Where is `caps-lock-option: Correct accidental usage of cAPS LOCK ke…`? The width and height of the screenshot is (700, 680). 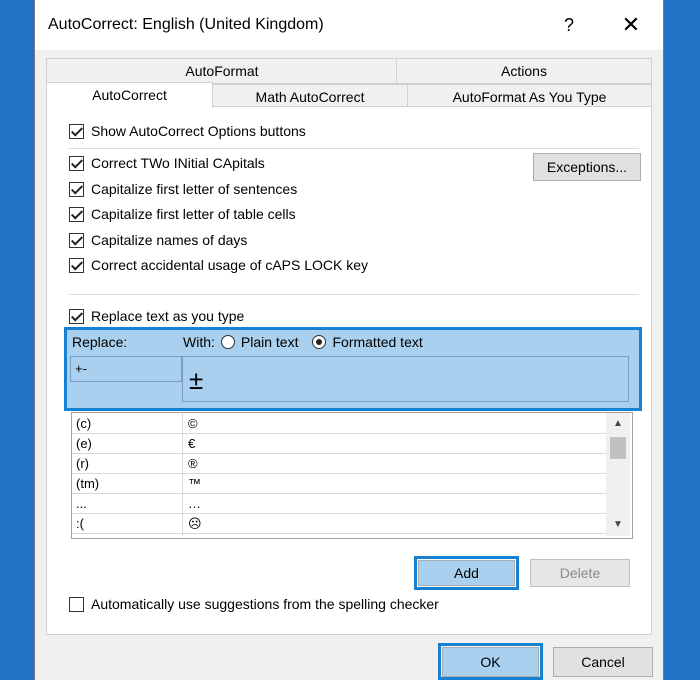 caps-lock-option: Correct accidental usage of cAPS LOCK ke… is located at coordinates (218, 265).